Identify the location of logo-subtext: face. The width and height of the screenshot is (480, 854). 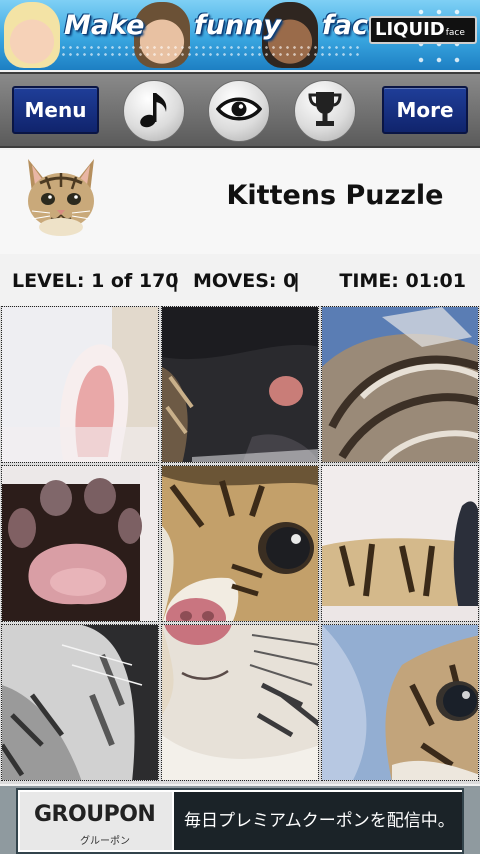
(455, 33).